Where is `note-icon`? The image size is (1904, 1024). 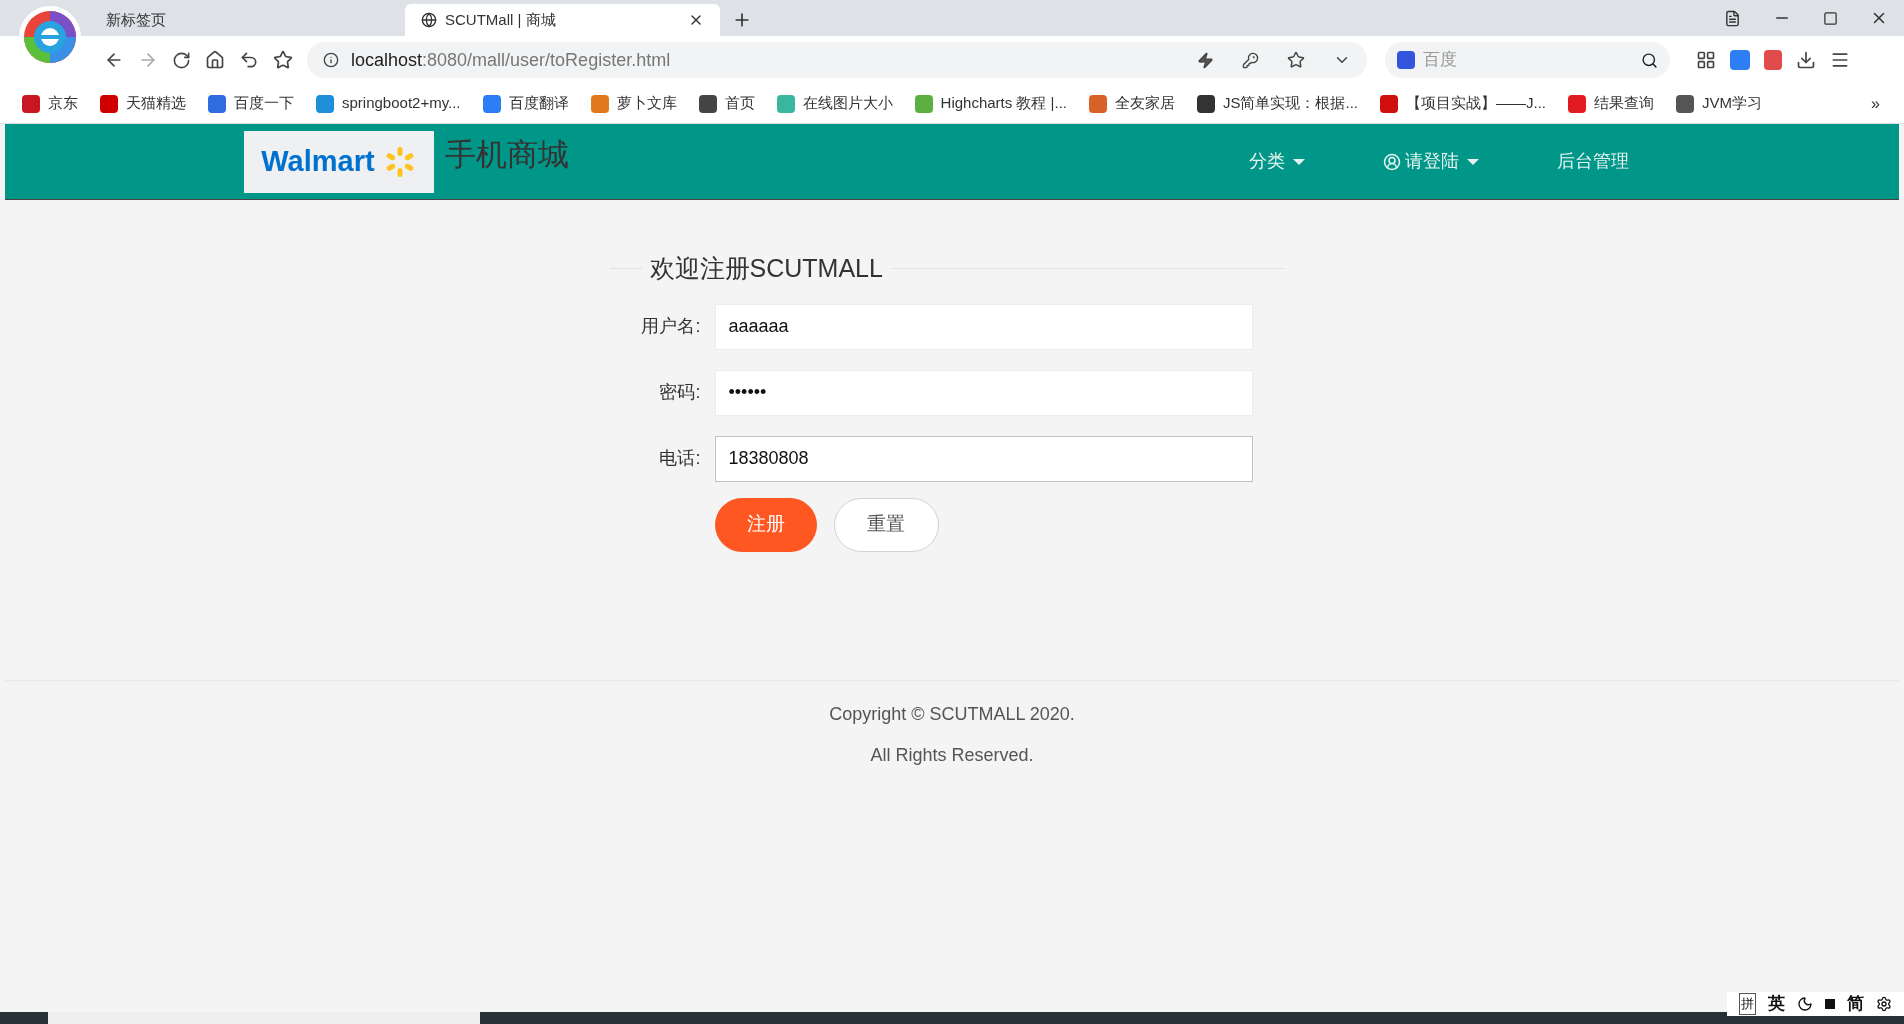
note-icon is located at coordinates (1732, 18).